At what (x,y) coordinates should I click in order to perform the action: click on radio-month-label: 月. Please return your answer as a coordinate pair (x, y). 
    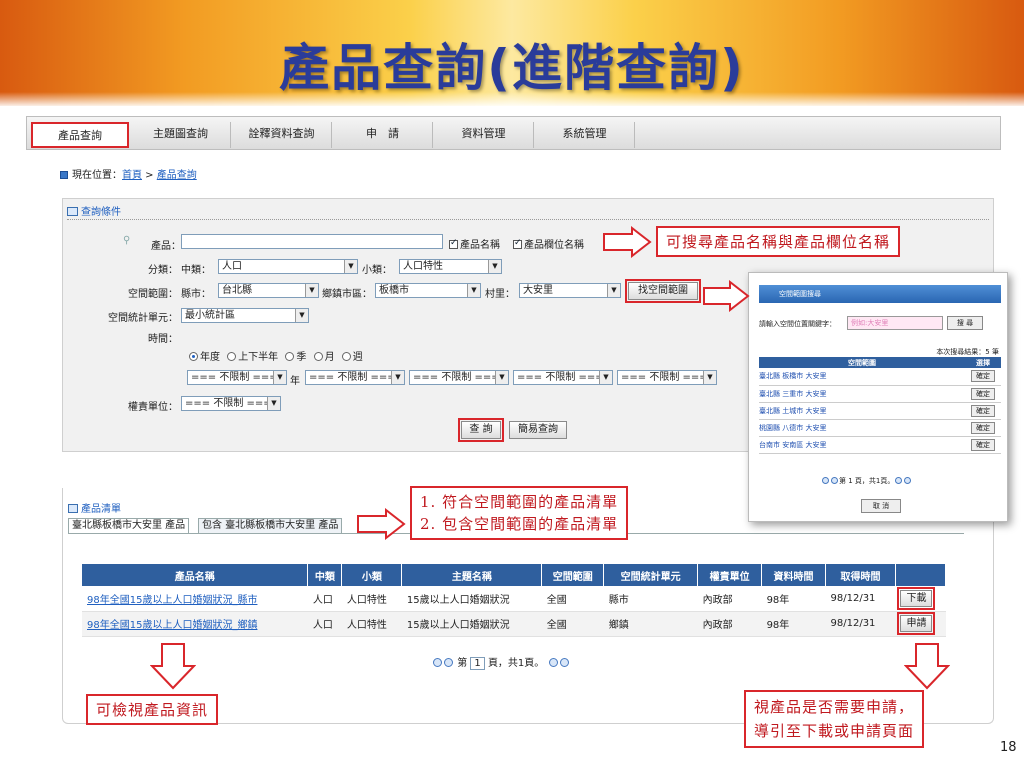
    Looking at the image, I should click on (329, 357).